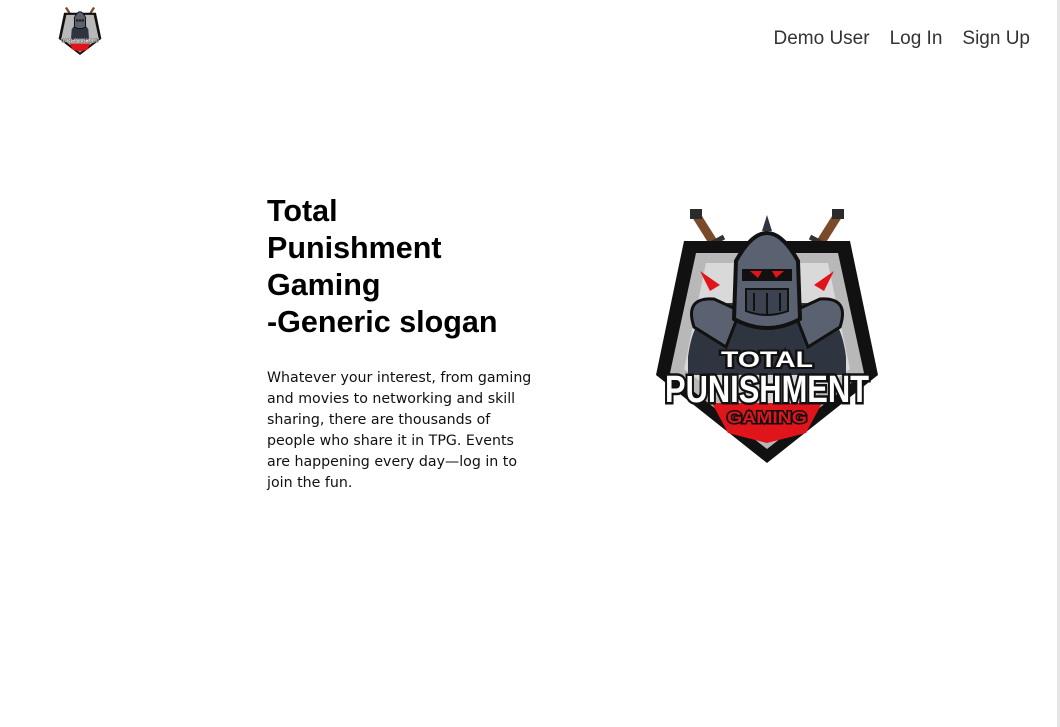 The width and height of the screenshot is (1060, 727). Describe the element at coordinates (402, 267) in the screenshot. I see `hero-title: Total Punishment Gaming -Generic slogan` at that location.